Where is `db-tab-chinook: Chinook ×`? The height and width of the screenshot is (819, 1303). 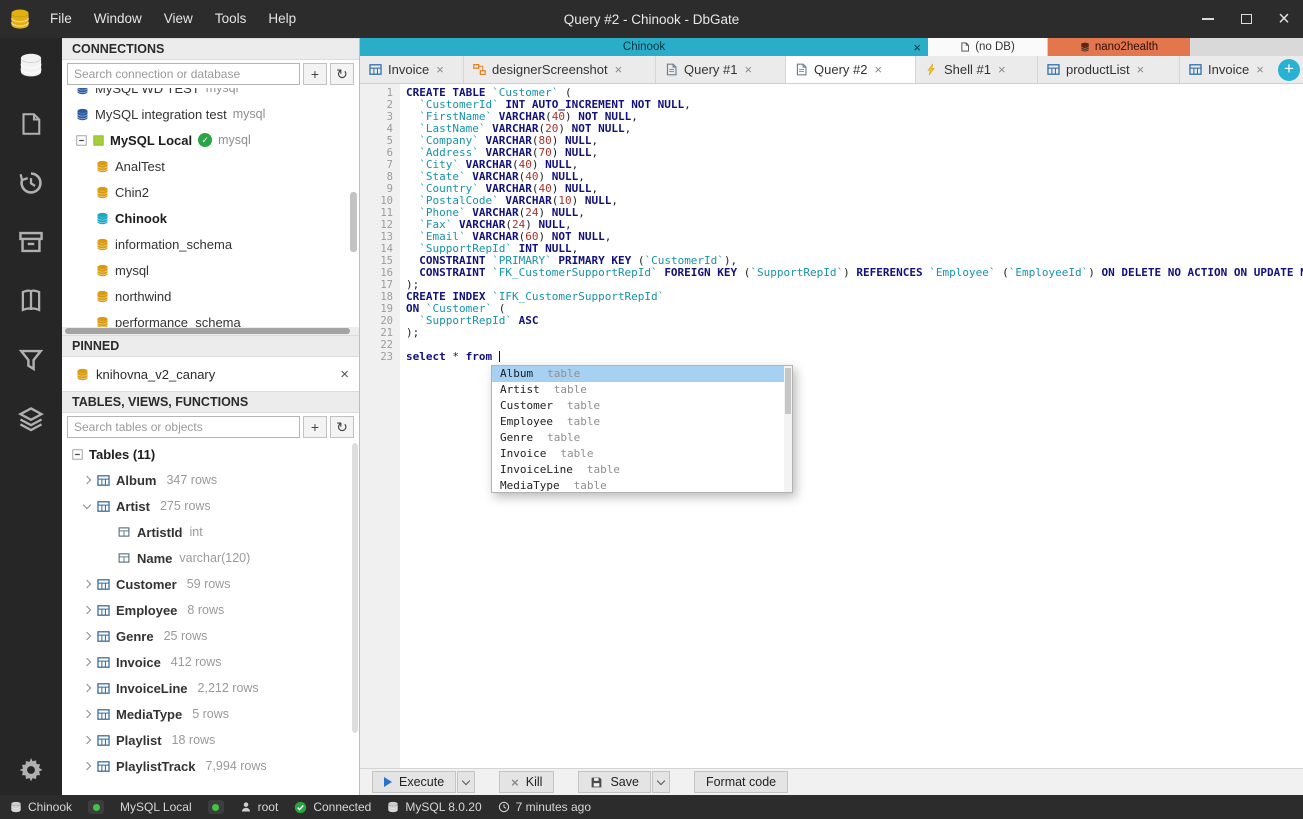 db-tab-chinook: Chinook × is located at coordinates (644, 47).